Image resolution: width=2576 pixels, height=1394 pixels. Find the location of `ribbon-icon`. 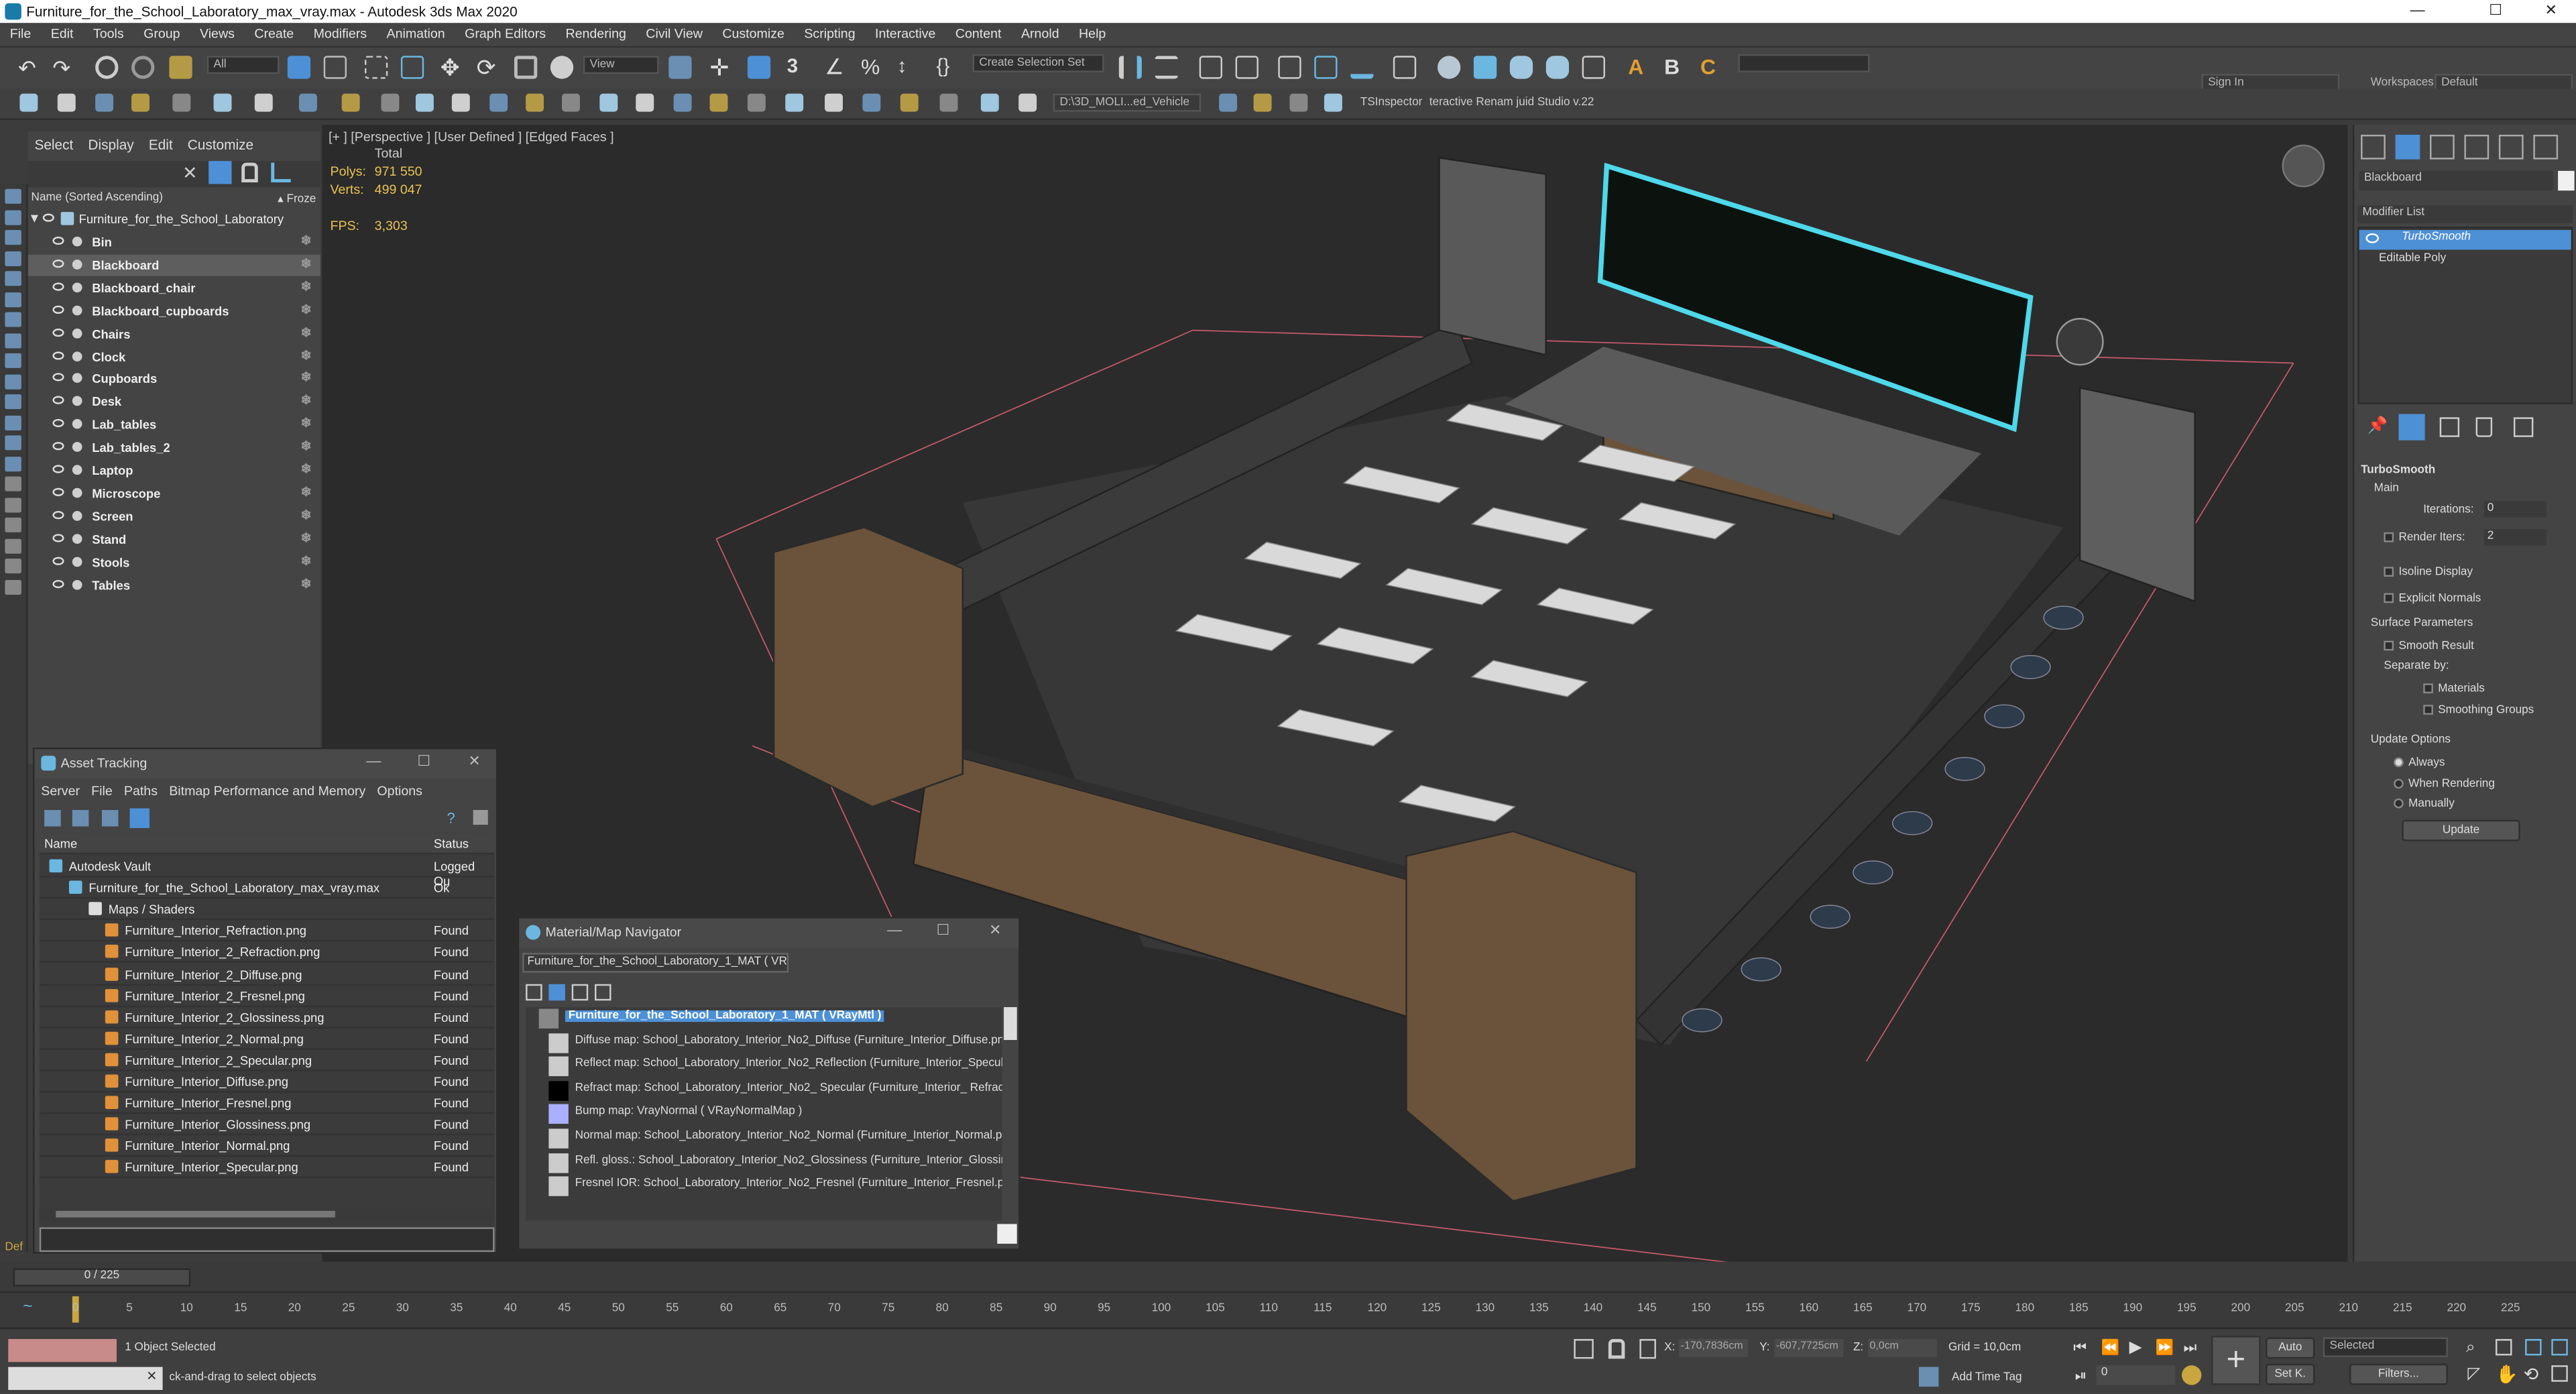

ribbon-icon is located at coordinates (1289, 67).